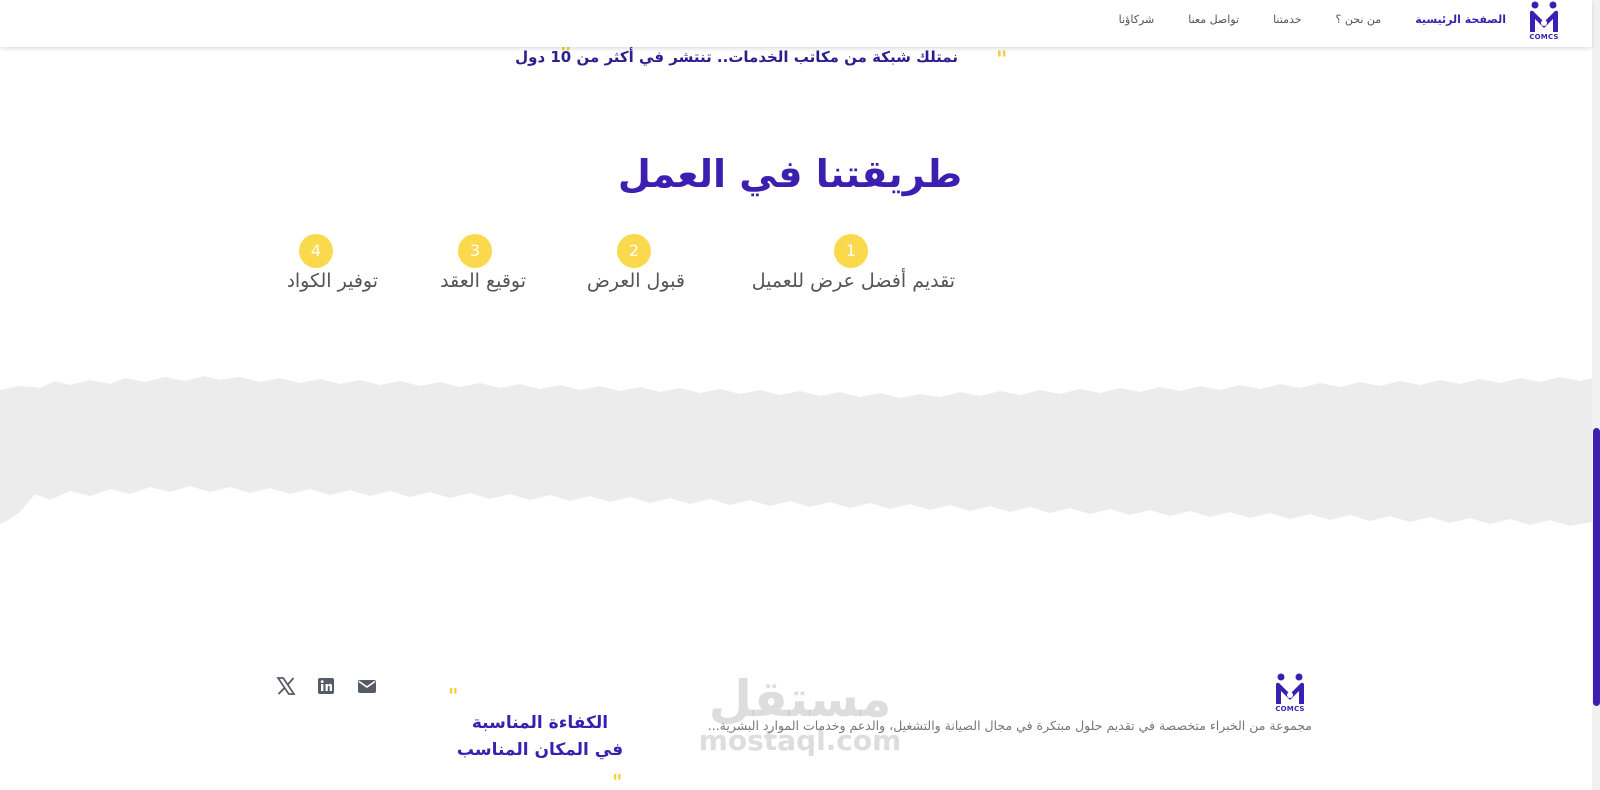  Describe the element at coordinates (635, 281) in the screenshot. I see `step-2-title: قبول العرض` at that location.